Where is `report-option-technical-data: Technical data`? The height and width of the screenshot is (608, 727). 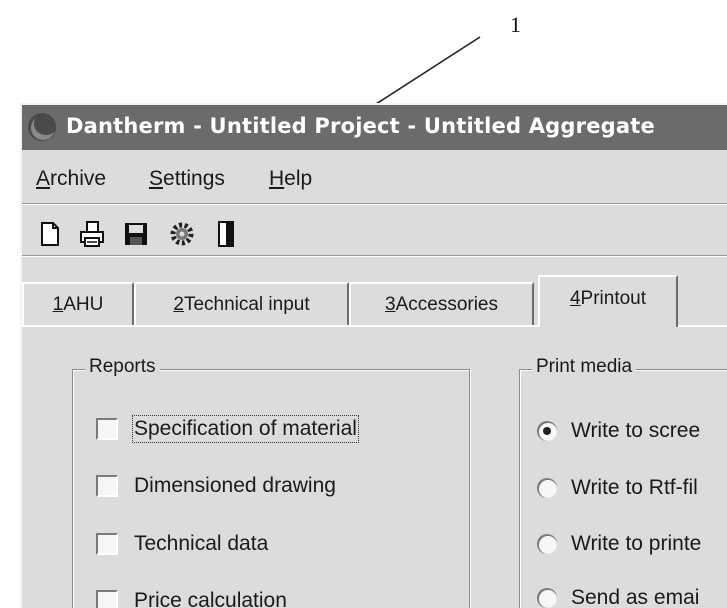
report-option-technical-data: Technical data is located at coordinates (182, 544).